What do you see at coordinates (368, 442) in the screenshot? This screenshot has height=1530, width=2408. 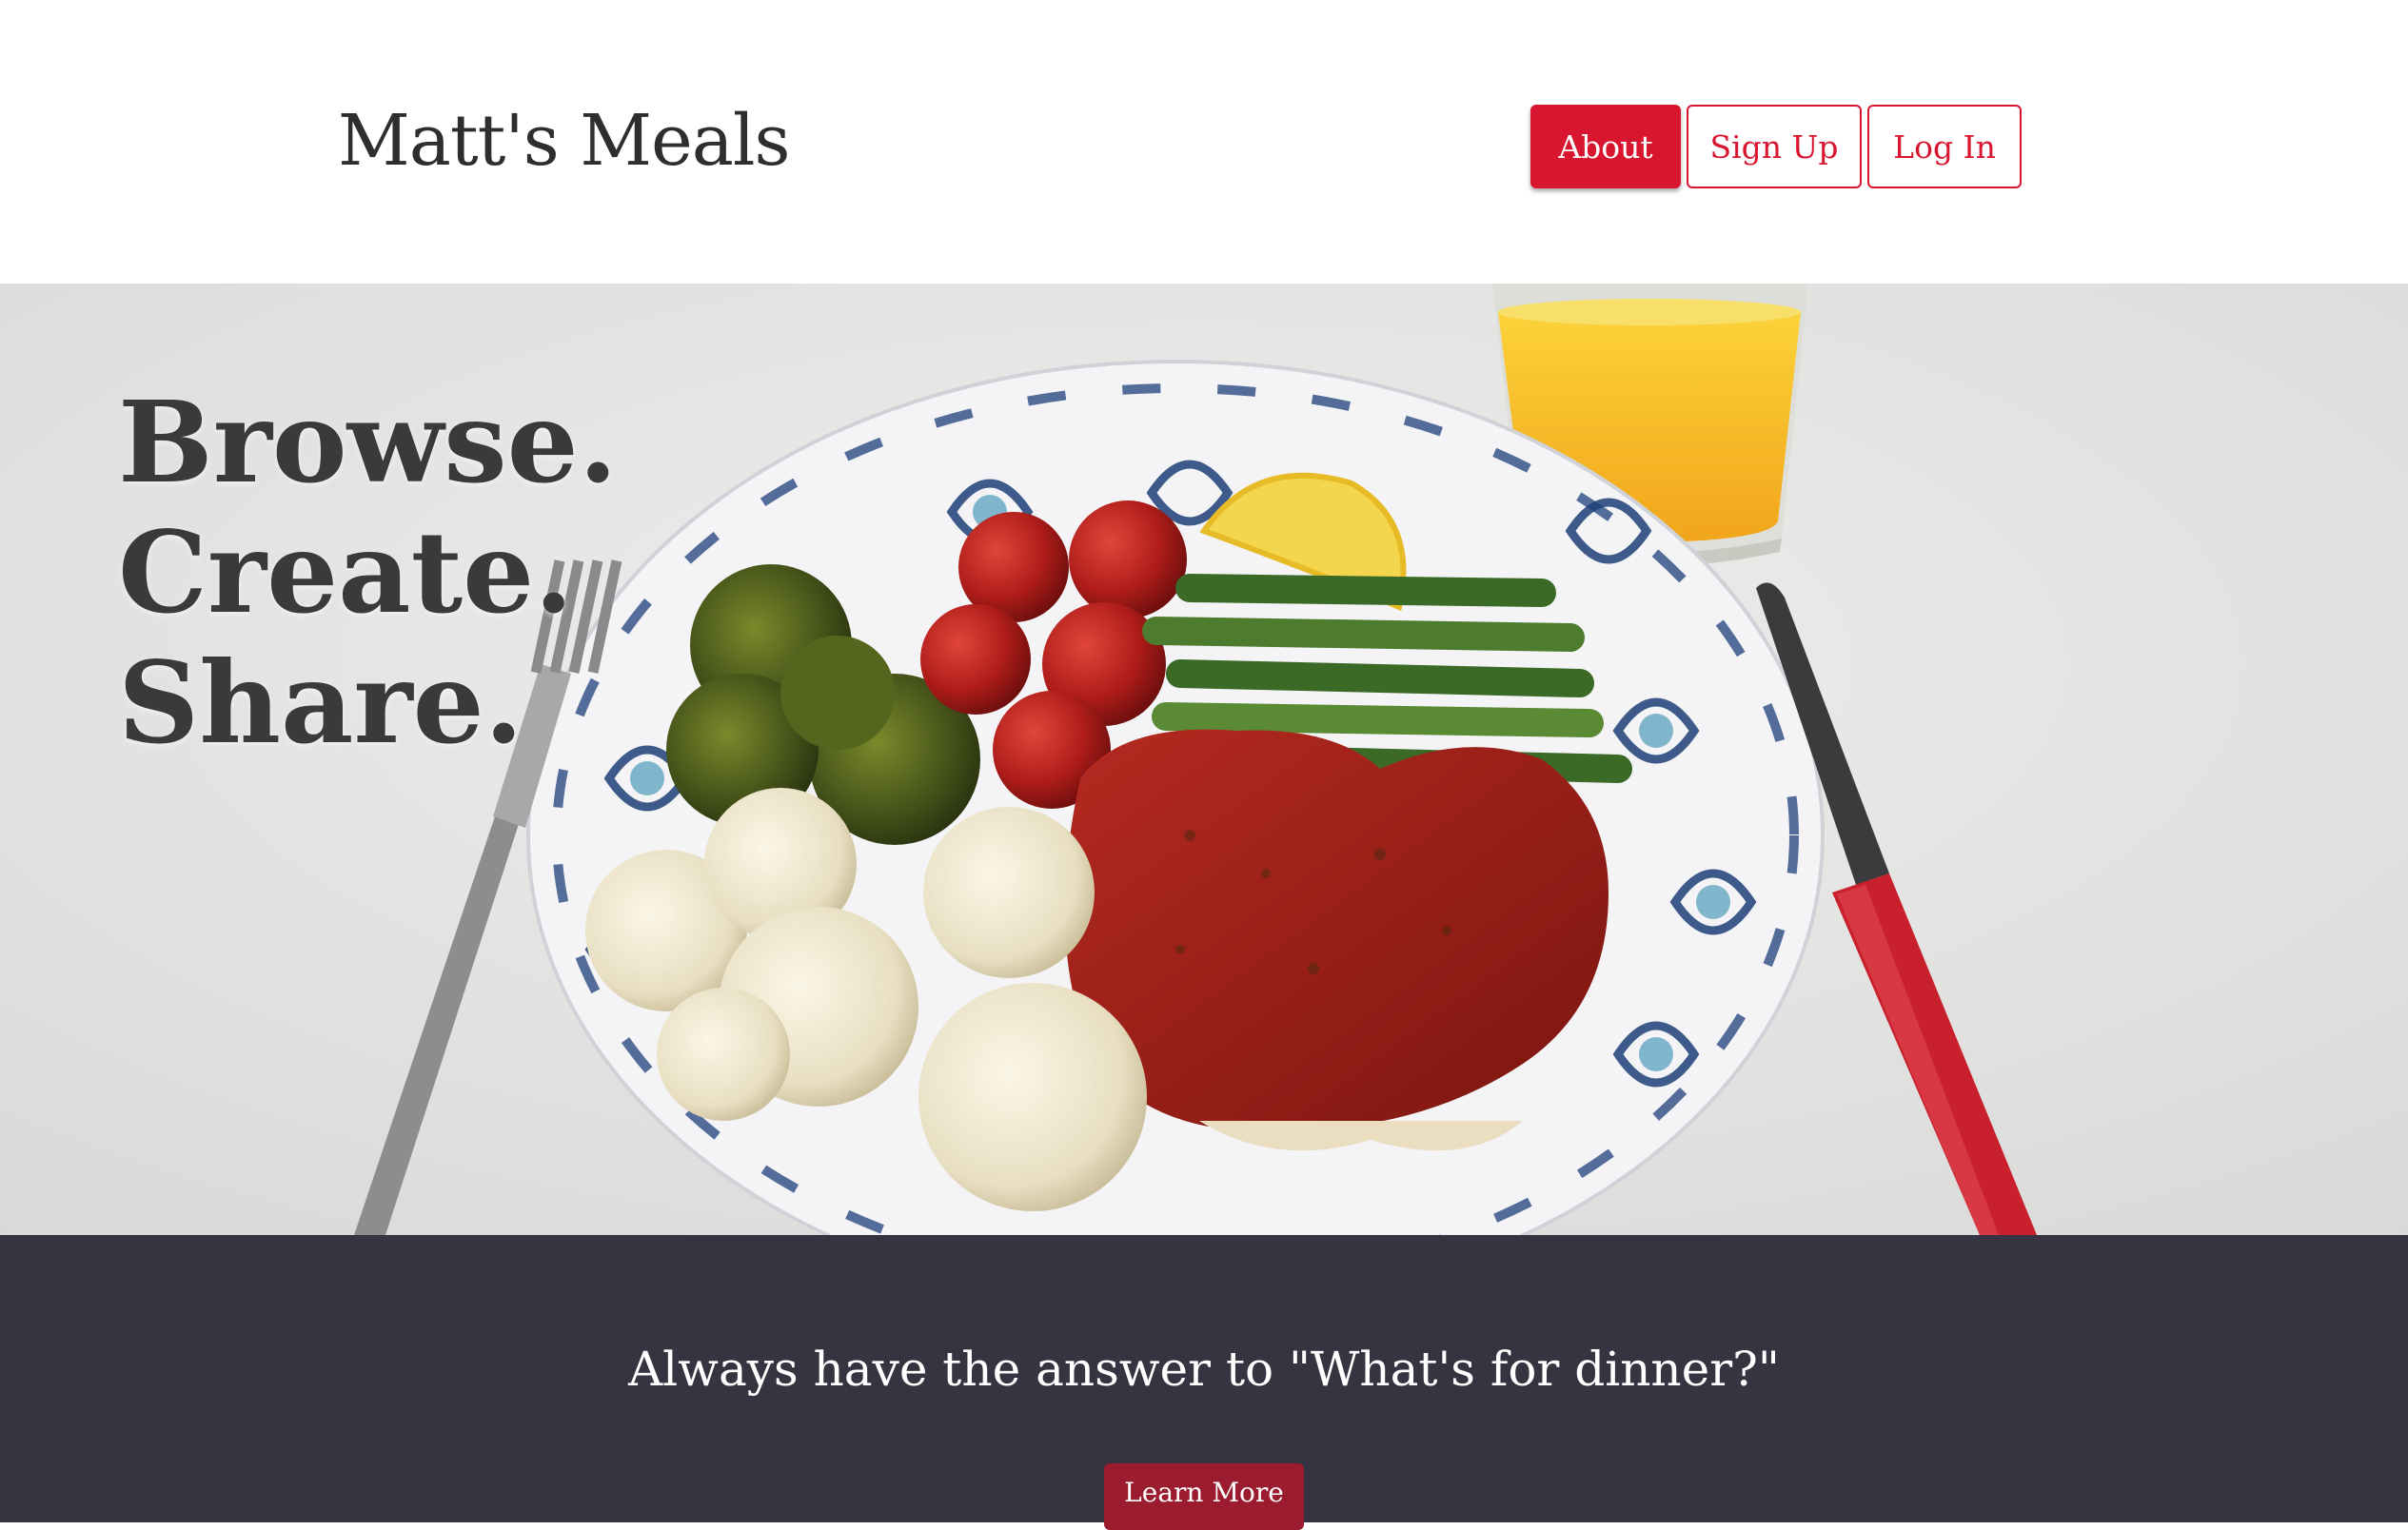 I see `tagline-browse: Browse.` at bounding box center [368, 442].